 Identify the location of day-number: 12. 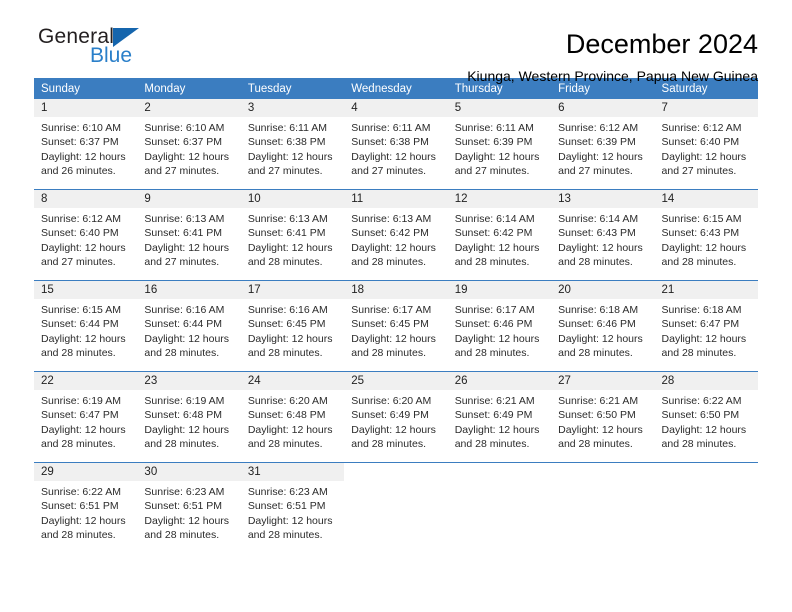
(499, 199).